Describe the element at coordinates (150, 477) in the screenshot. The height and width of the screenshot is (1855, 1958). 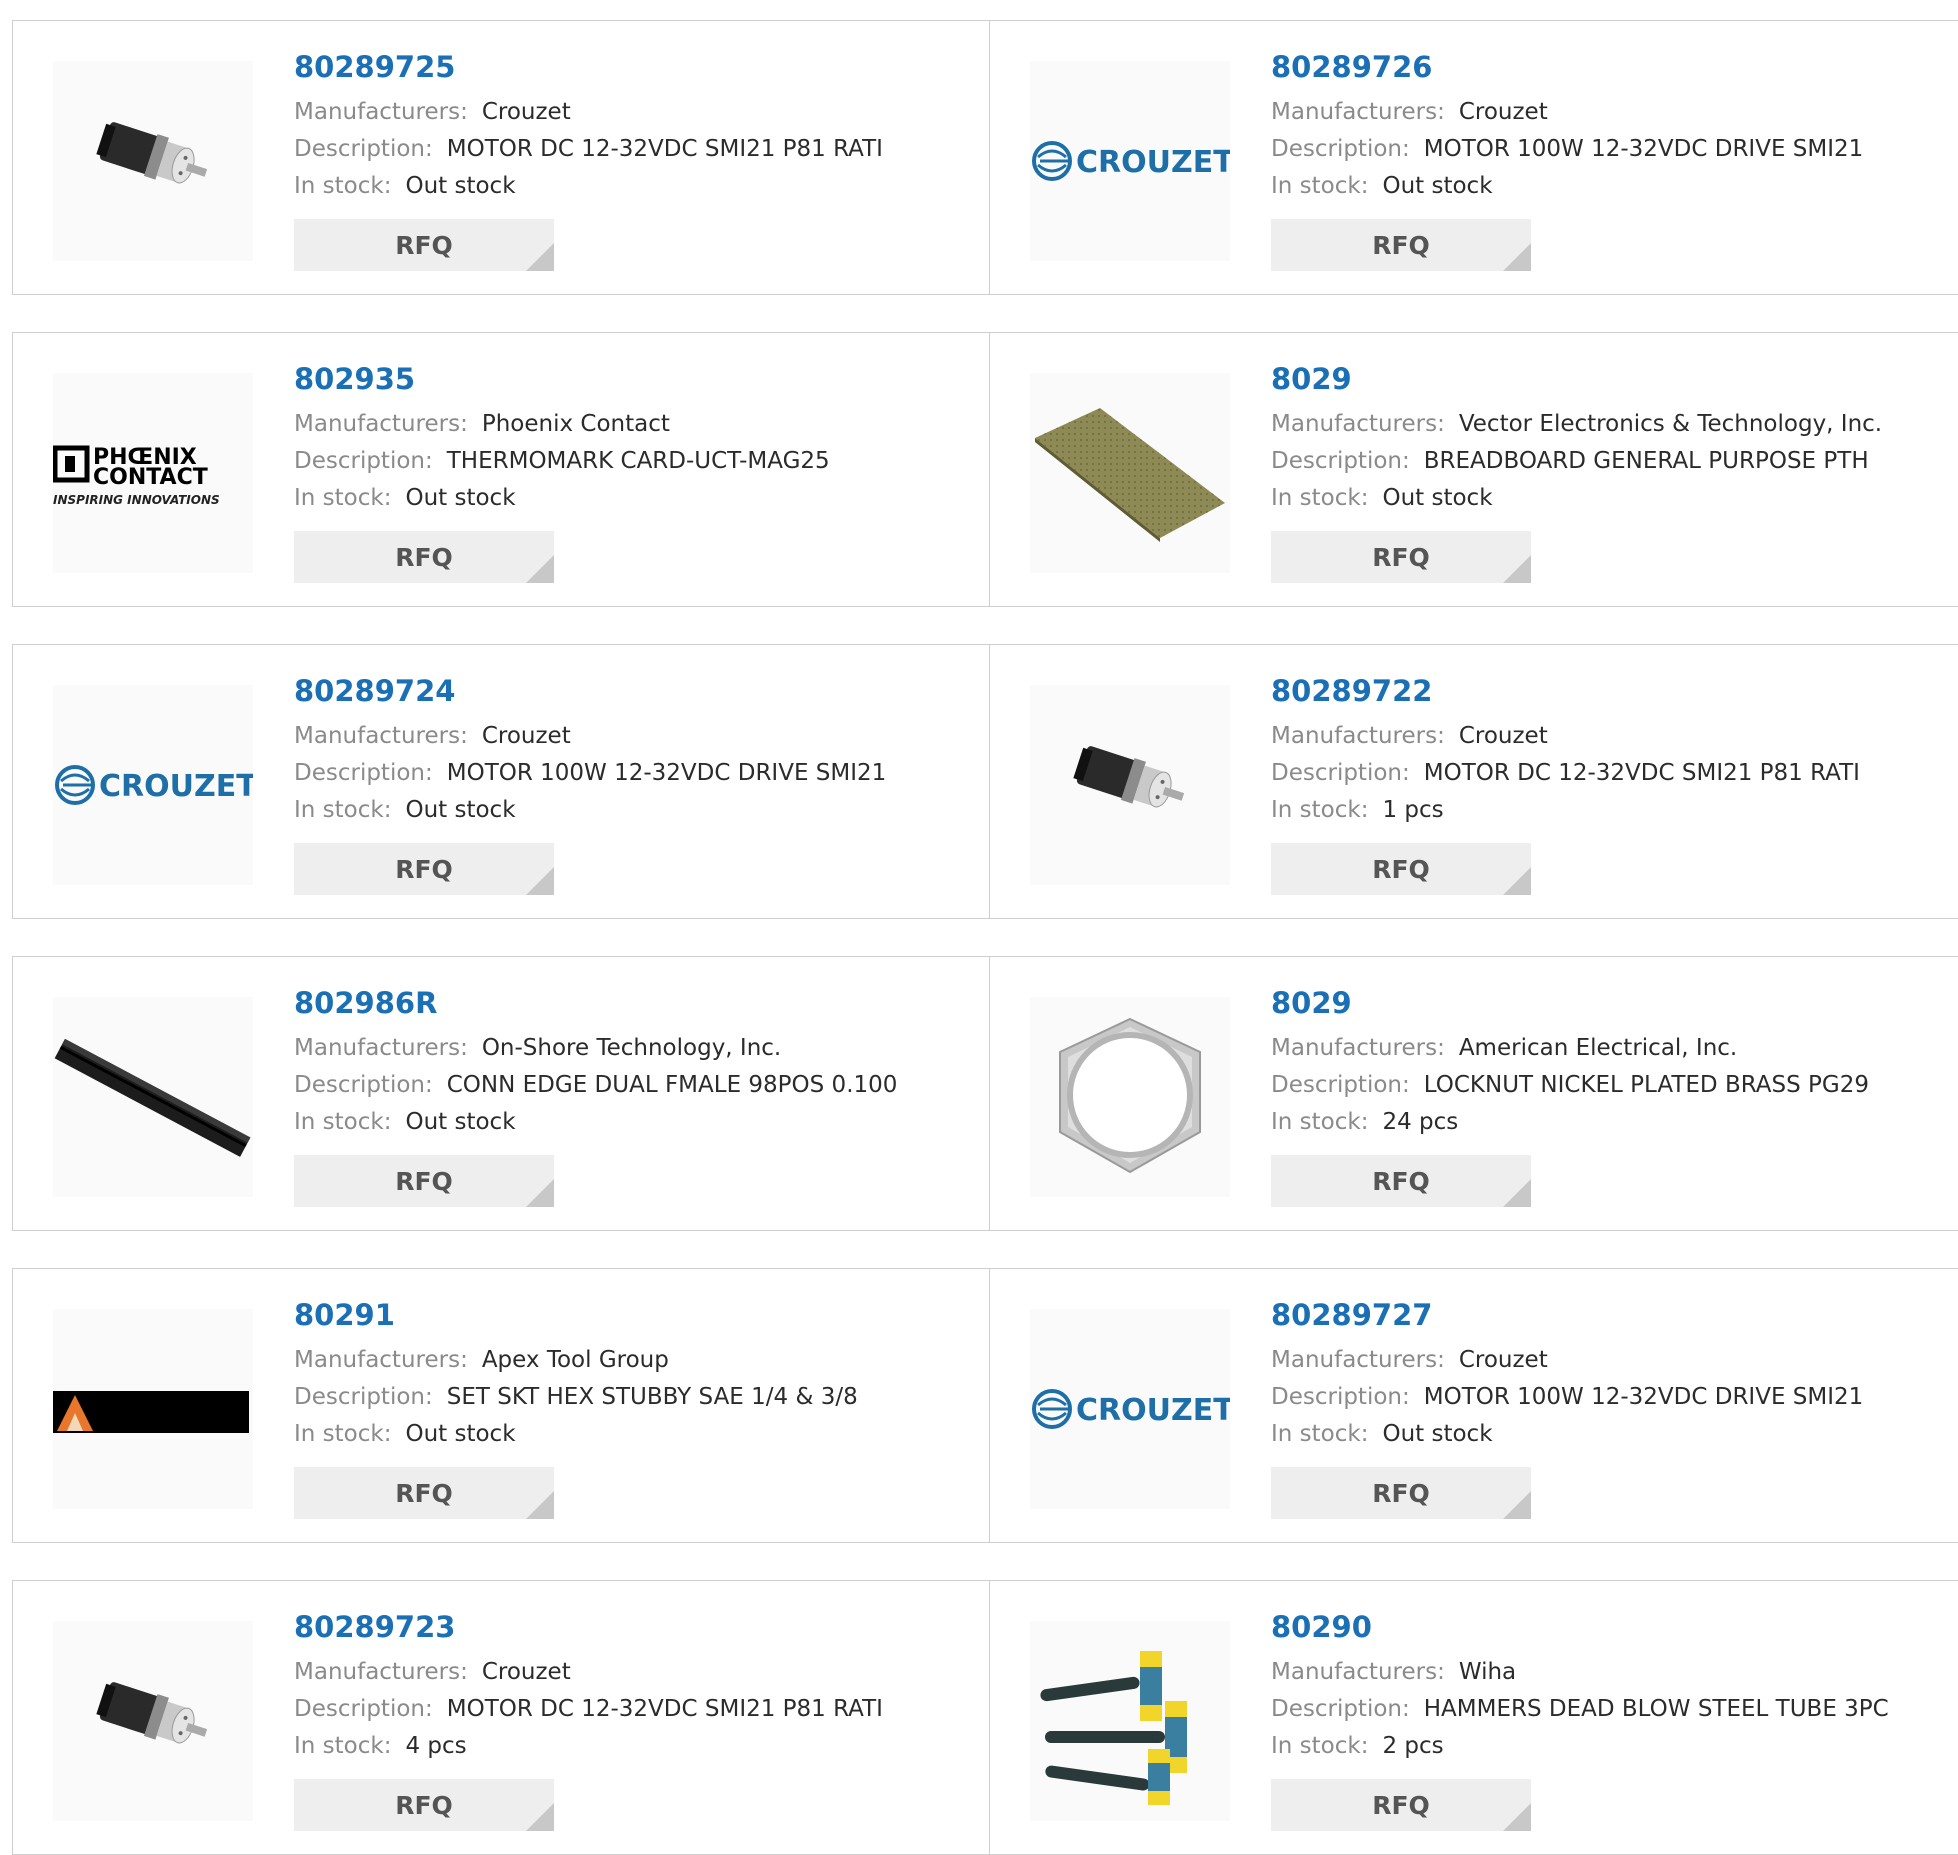
I see `svg-text: CONTACT` at that location.